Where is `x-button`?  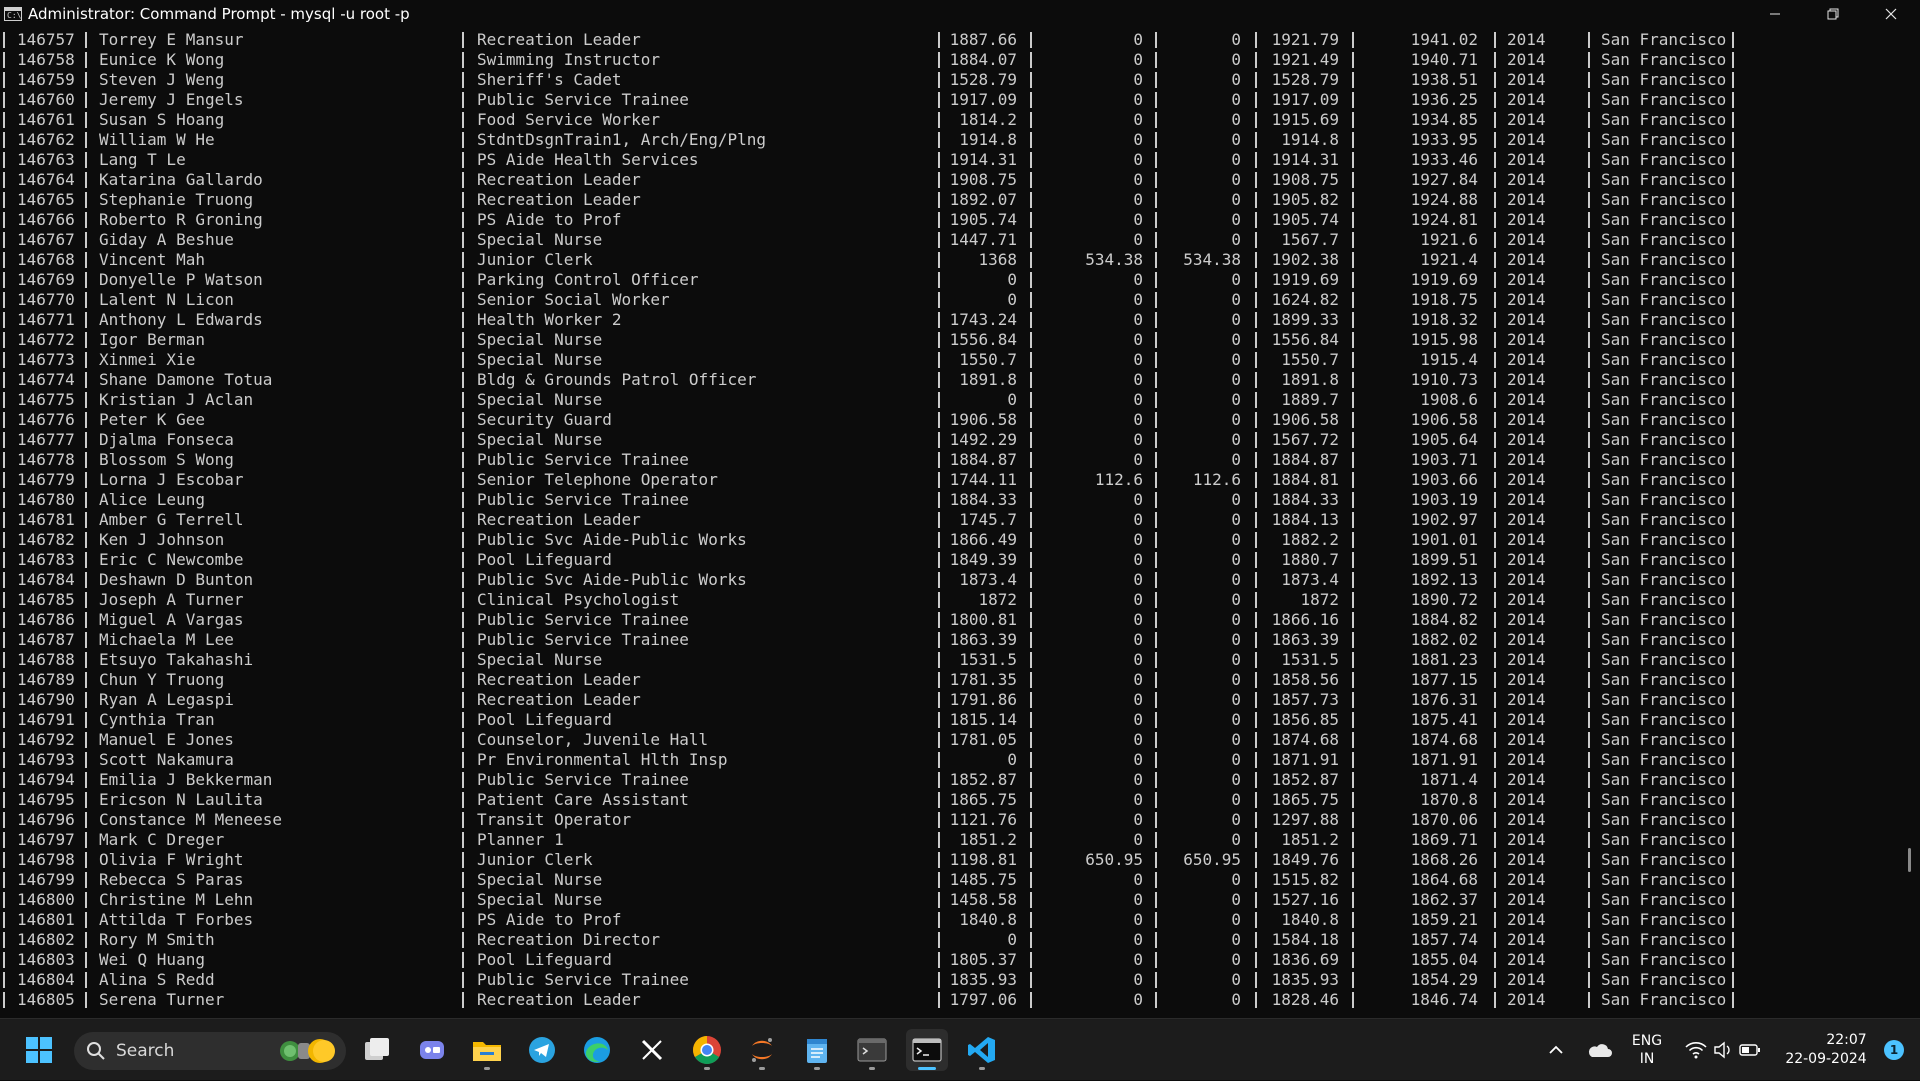
x-button is located at coordinates (652, 1050).